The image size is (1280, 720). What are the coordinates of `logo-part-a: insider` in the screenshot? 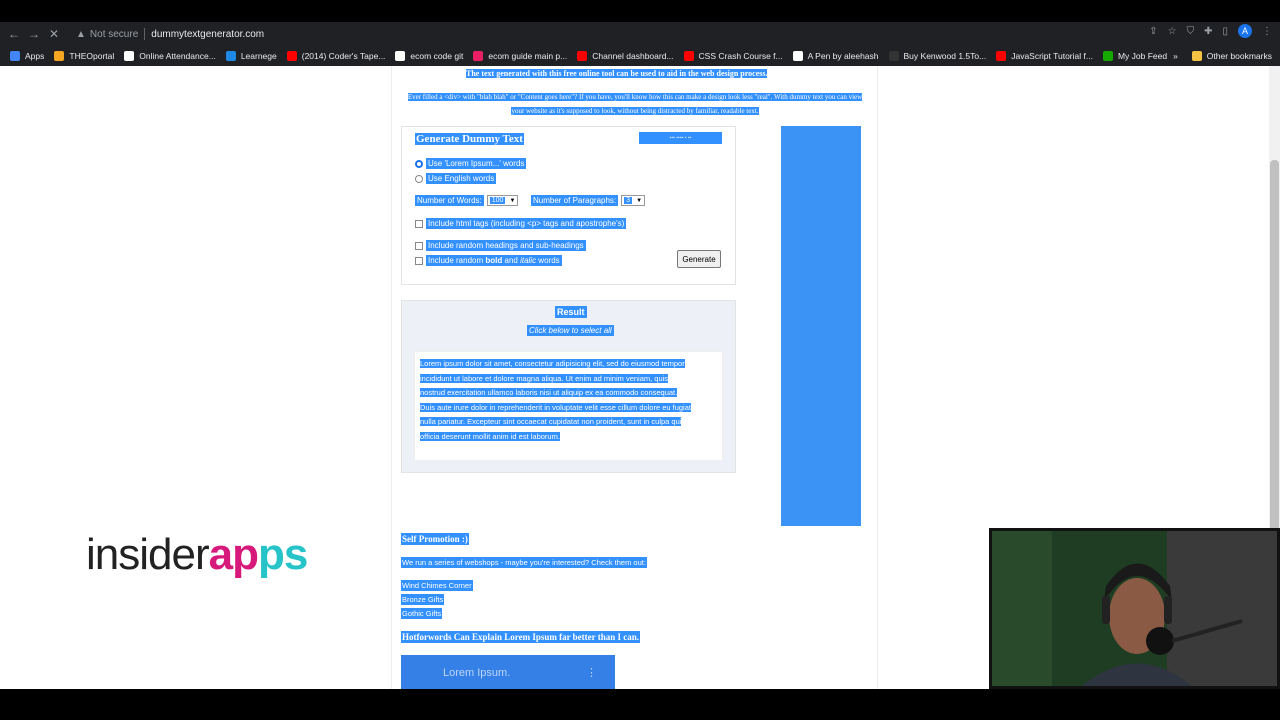 It's located at (148, 554).